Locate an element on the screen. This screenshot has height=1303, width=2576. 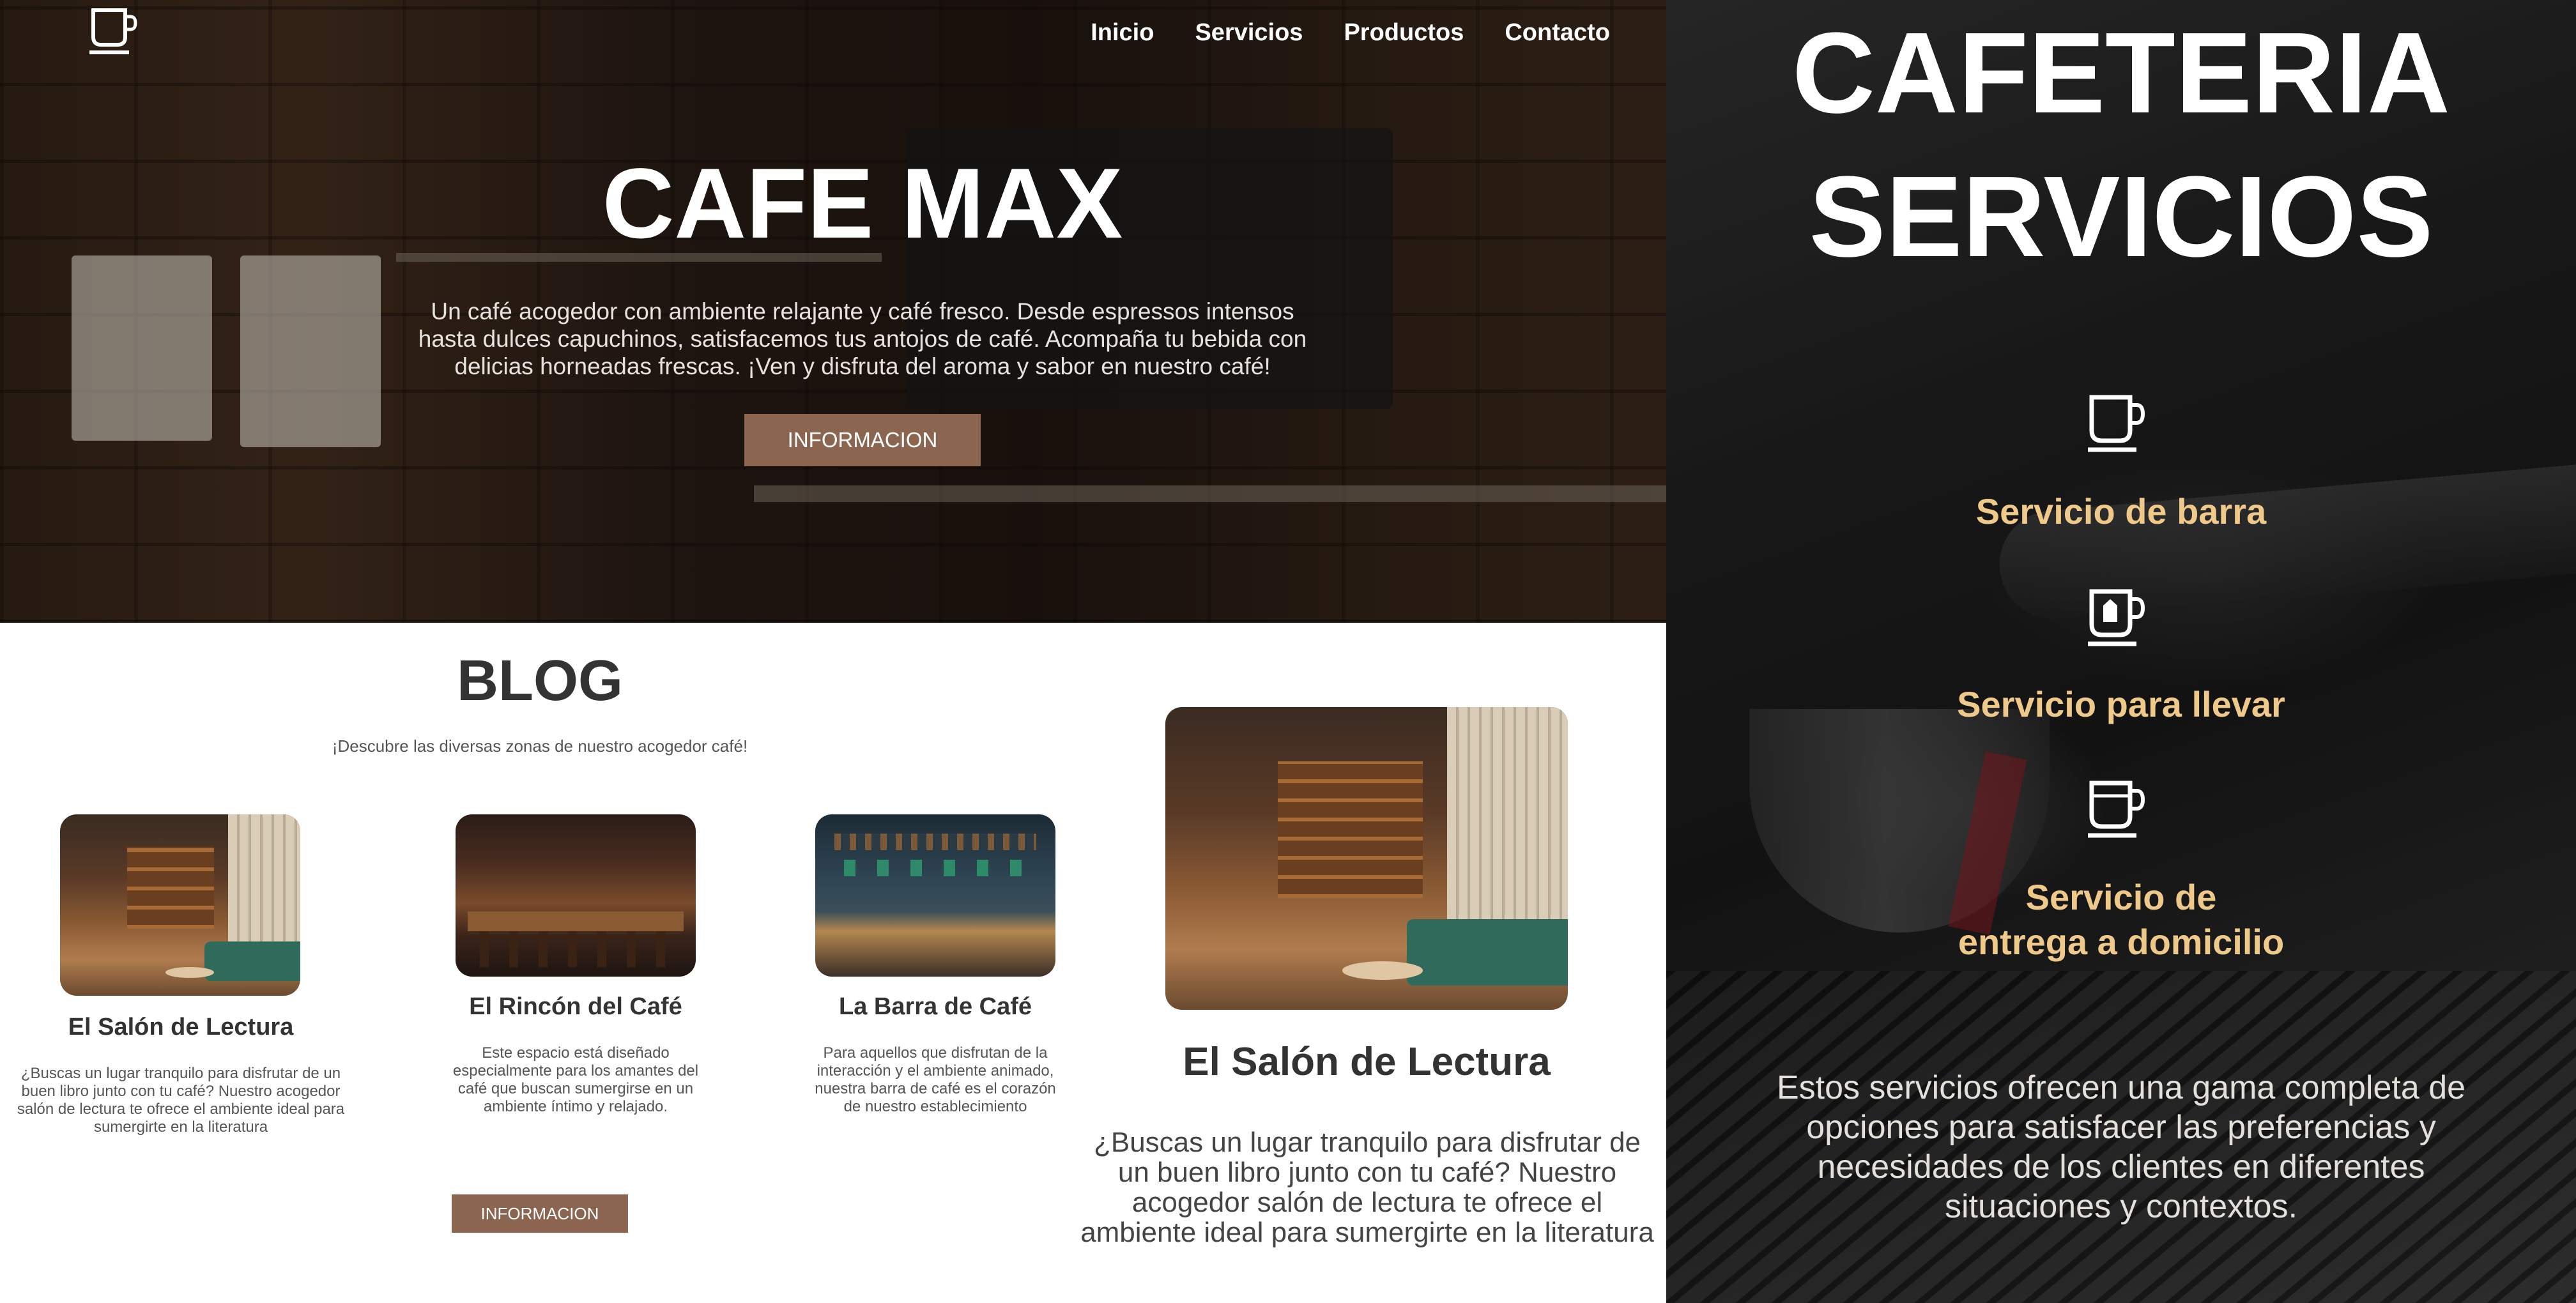
service-name-line1: Servicio de barra is located at coordinates (2121, 511).